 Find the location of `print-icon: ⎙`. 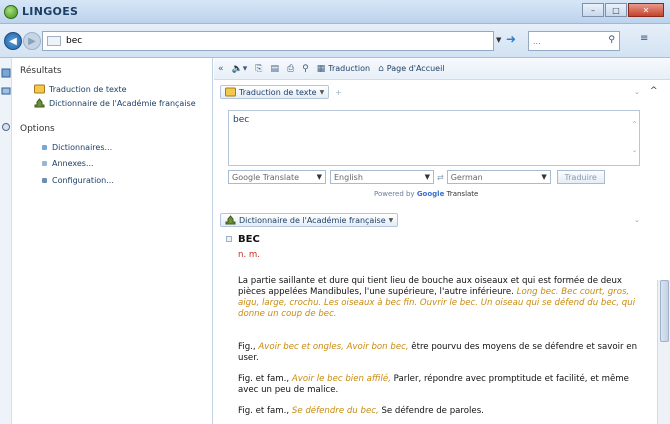

print-icon: ⎙ is located at coordinates (290, 69).